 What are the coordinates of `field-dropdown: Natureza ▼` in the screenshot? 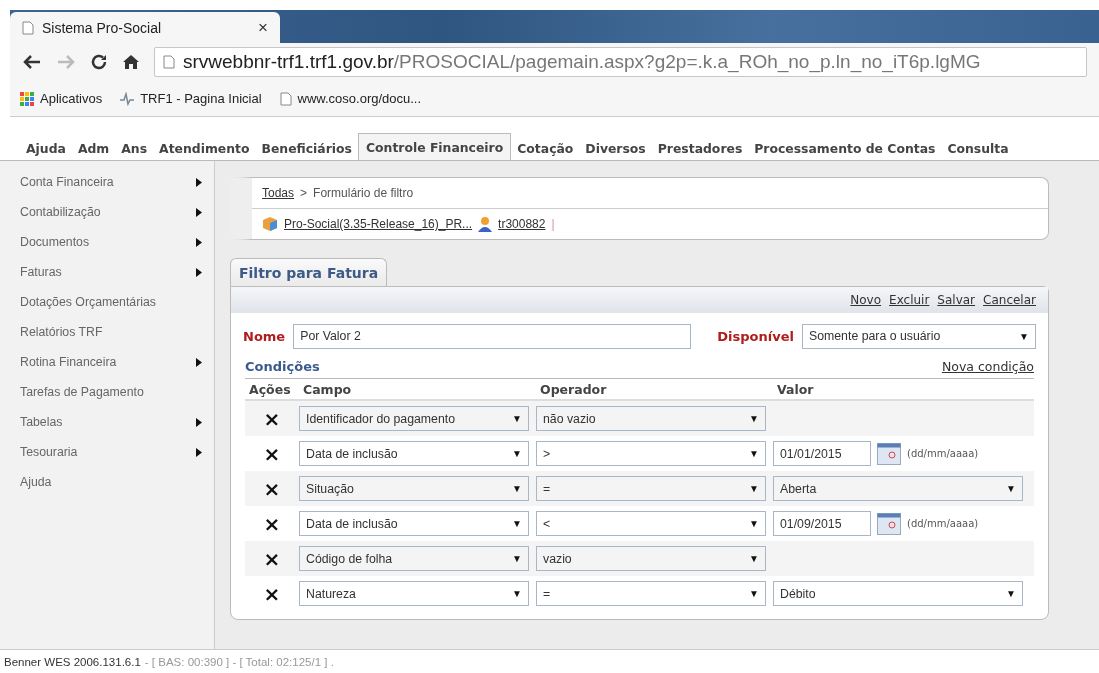 It's located at (414, 593).